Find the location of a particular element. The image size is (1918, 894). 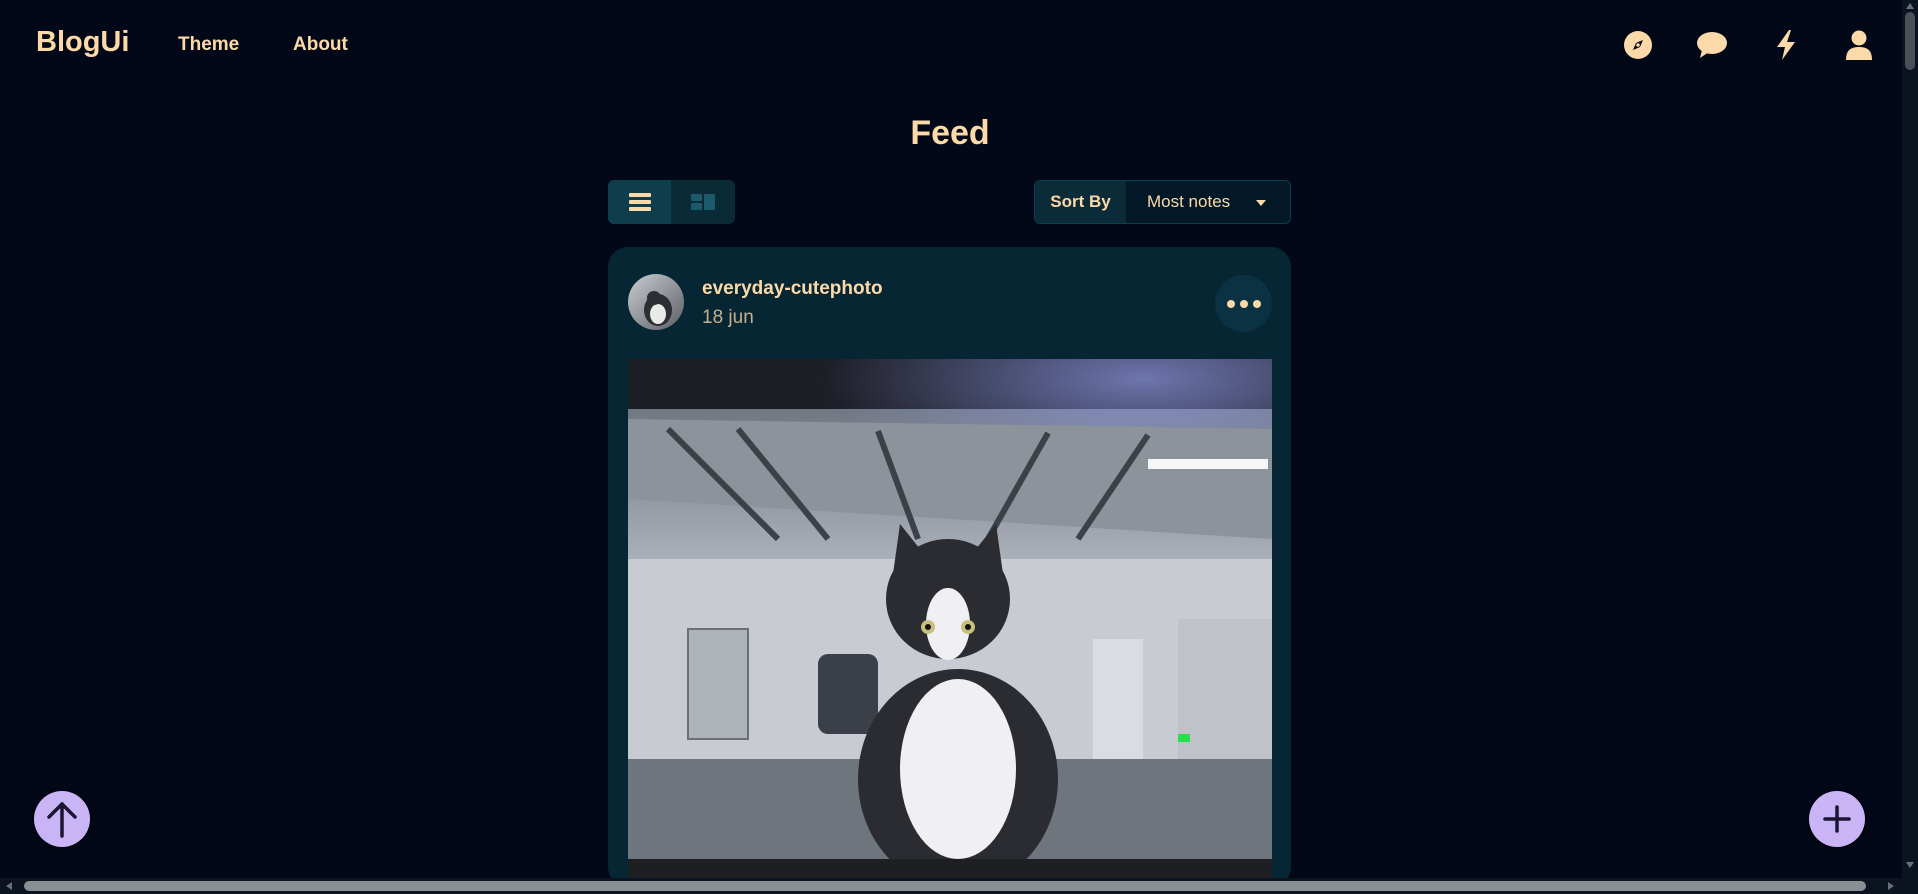

chevron-down-icon is located at coordinates (1261, 203).